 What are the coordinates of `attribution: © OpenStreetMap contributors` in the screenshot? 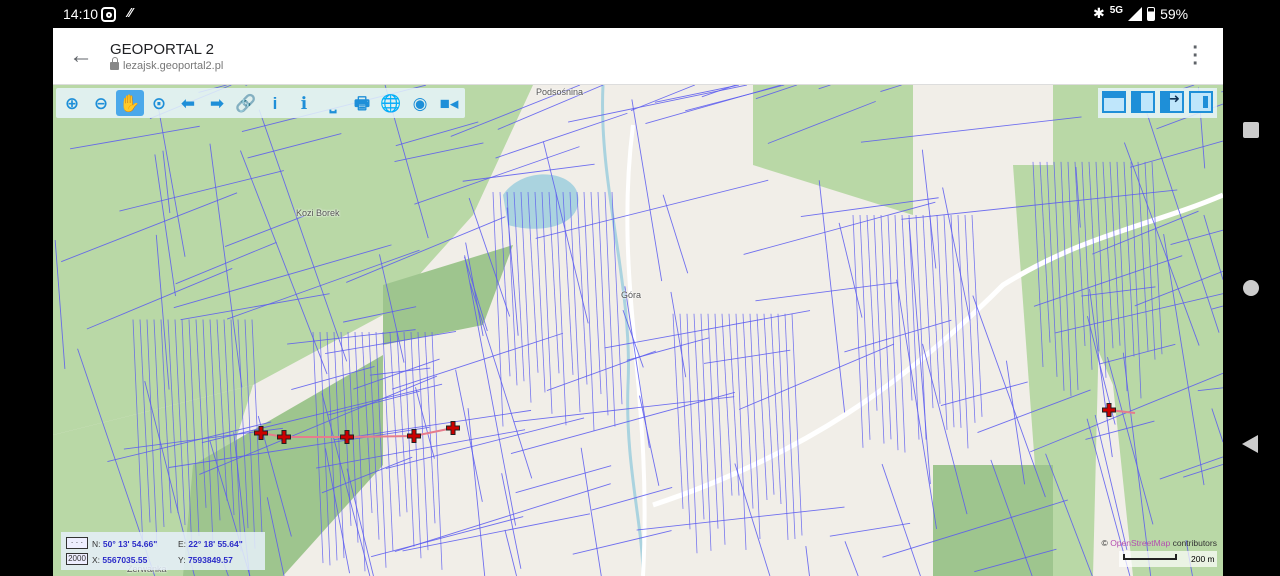 It's located at (1159, 543).